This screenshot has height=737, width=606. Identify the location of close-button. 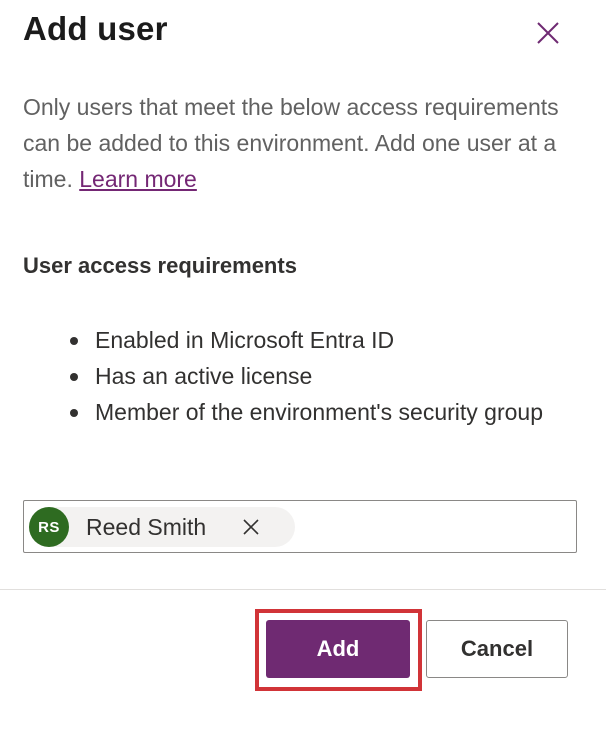
(548, 33).